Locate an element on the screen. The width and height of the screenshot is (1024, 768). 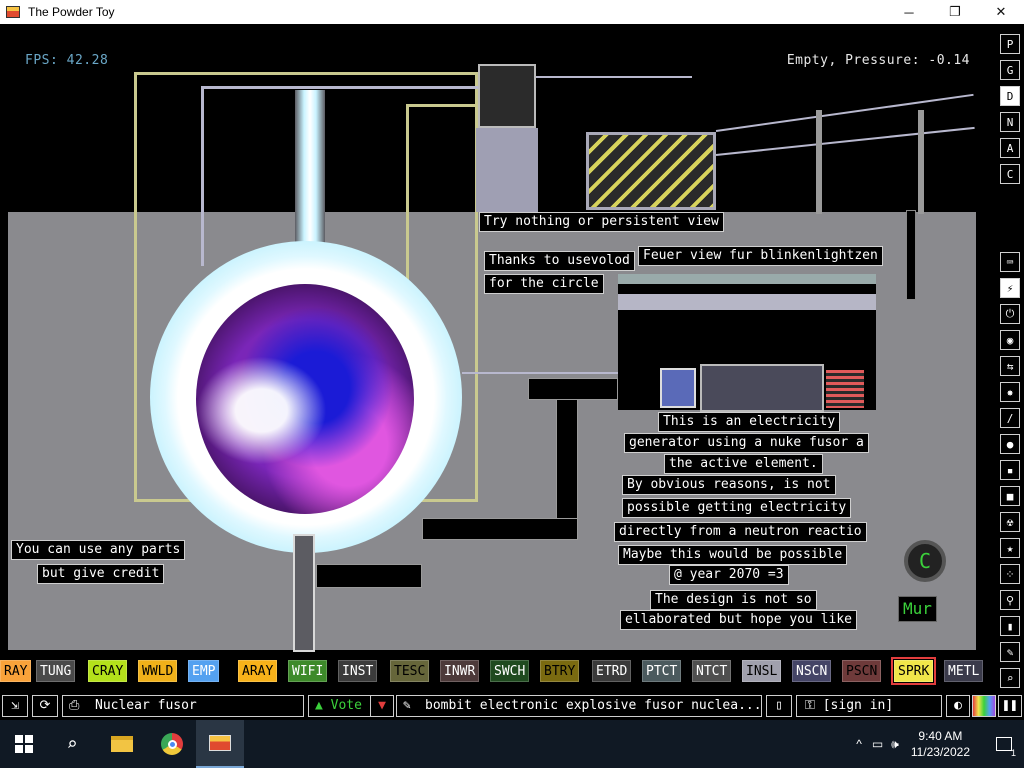
volume-icon: 🕪 is located at coordinates (895, 744).